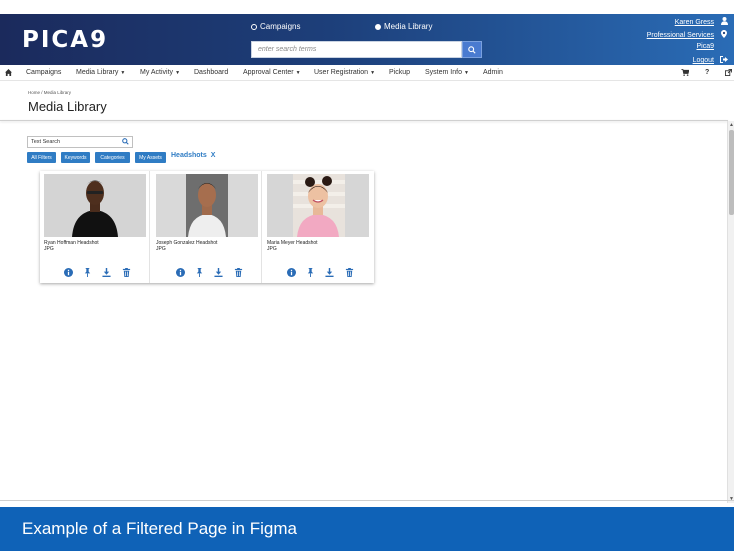 This screenshot has height=551, width=734. Describe the element at coordinates (254, 26) in the screenshot. I see `radio-icon` at that location.